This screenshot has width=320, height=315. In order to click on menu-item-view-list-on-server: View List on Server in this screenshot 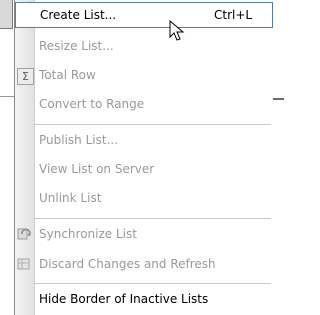, I will do `click(144, 170)`.